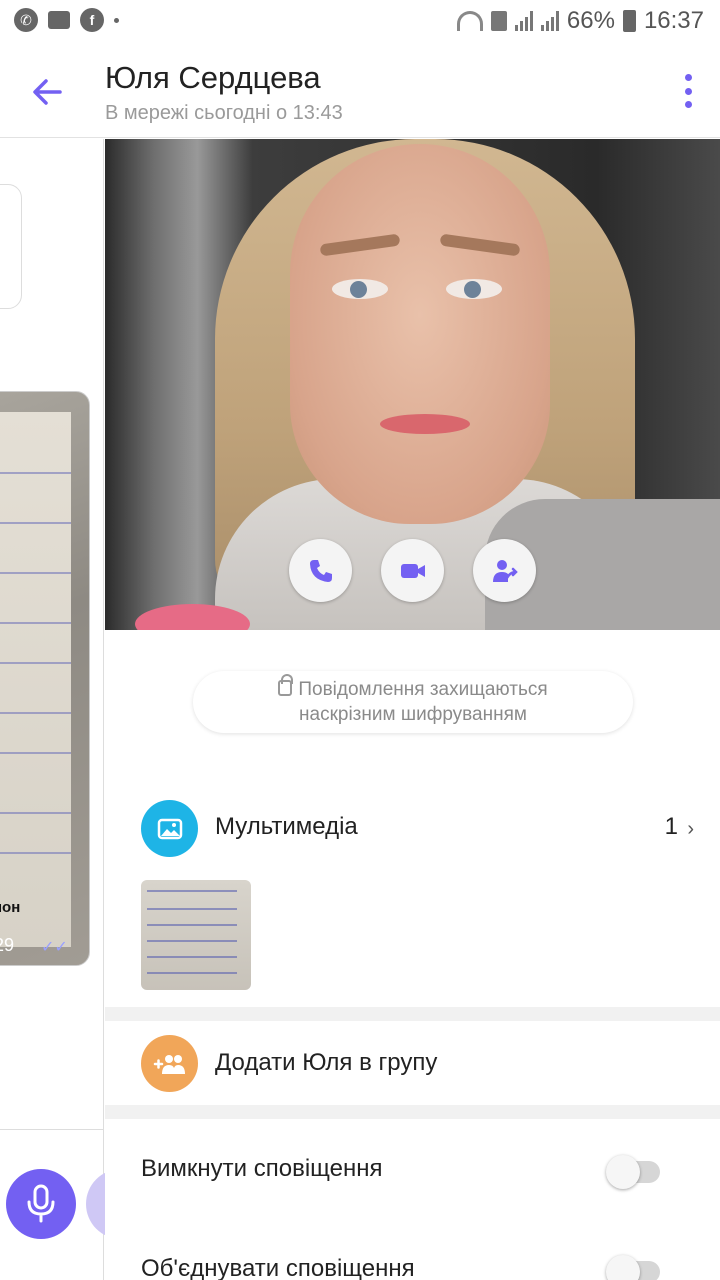 The width and height of the screenshot is (720, 1280). Describe the element at coordinates (48, 92) in the screenshot. I see `back-arrow-icon` at that location.